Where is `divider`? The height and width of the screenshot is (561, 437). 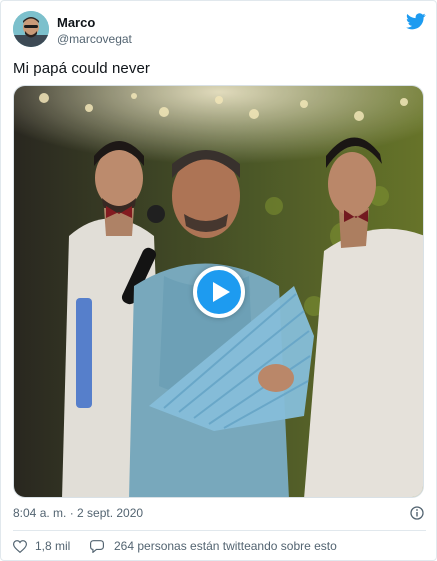 divider is located at coordinates (219, 530).